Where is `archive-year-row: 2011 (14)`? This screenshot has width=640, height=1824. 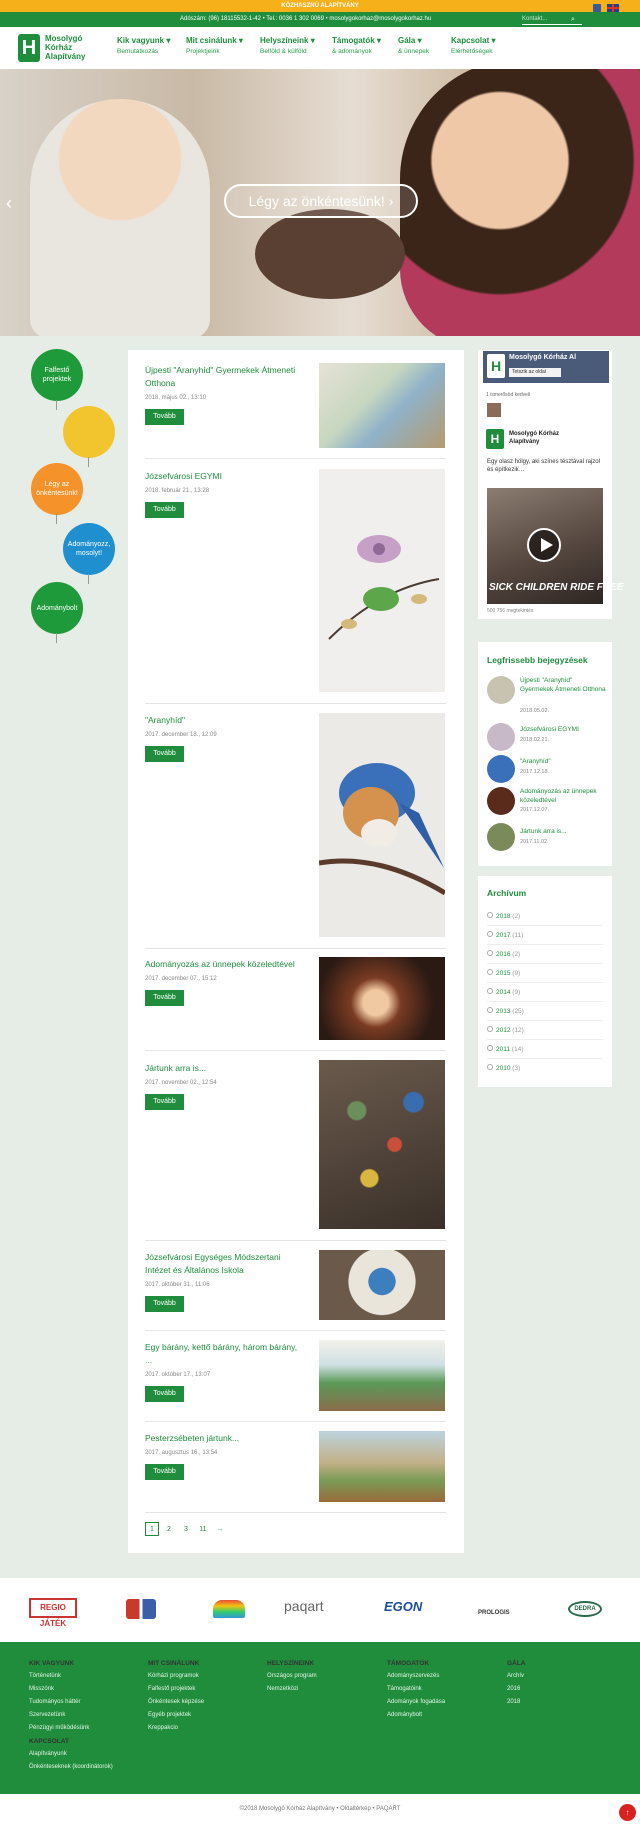 archive-year-row: 2011 (14) is located at coordinates (545, 1049).